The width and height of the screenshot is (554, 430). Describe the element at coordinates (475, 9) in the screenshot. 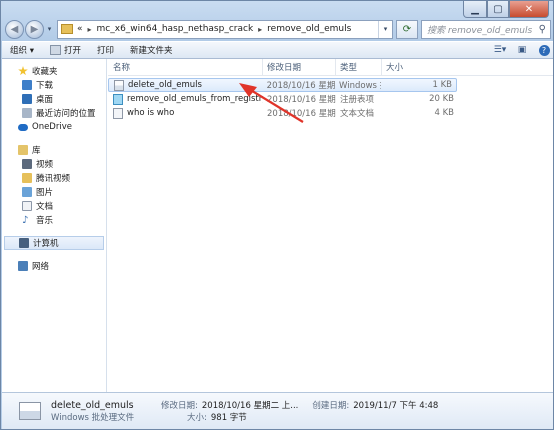

I see `minimize-button: ▁` at that location.